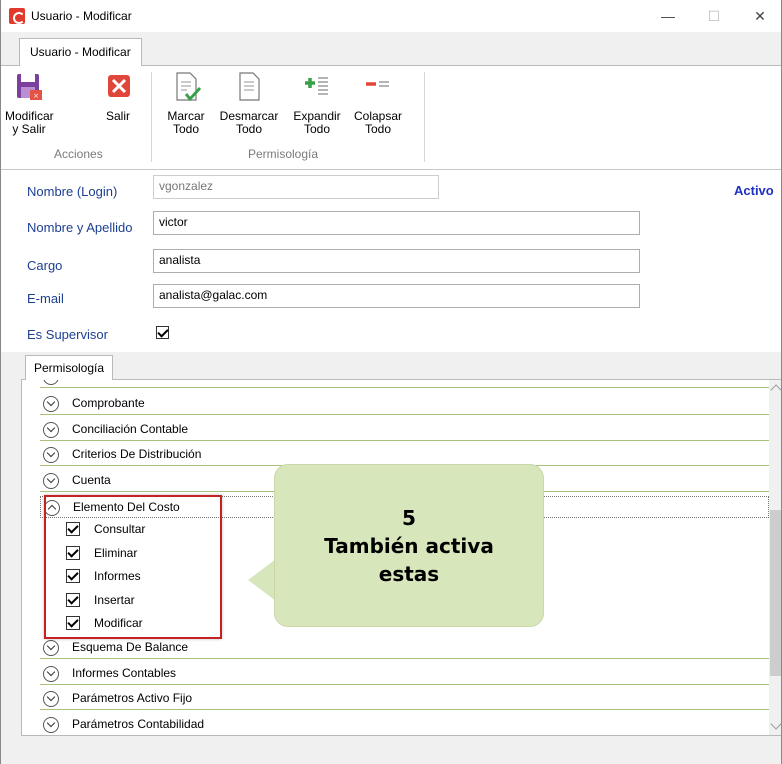 This screenshot has width=782, height=764. I want to click on tree-row-conciliacion-contable: Conciliación Contable, so click(404, 430).